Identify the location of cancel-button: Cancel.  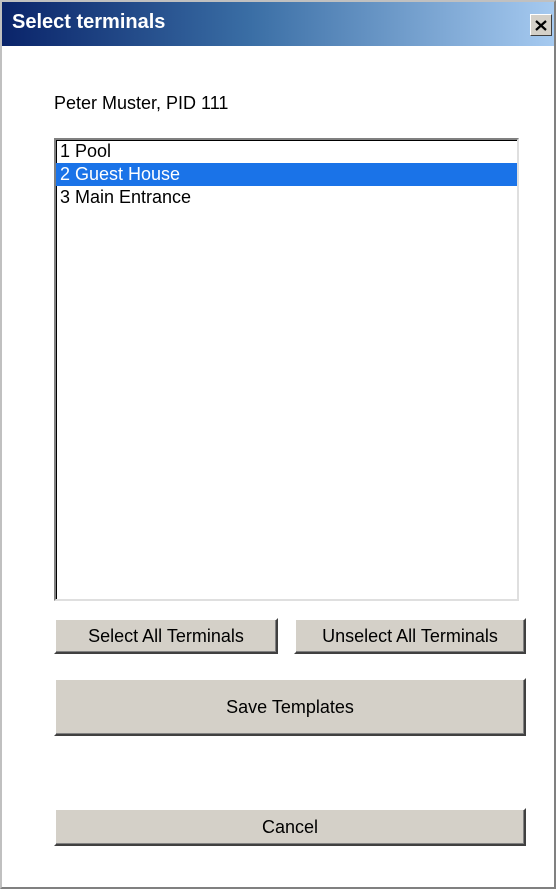
(290, 827).